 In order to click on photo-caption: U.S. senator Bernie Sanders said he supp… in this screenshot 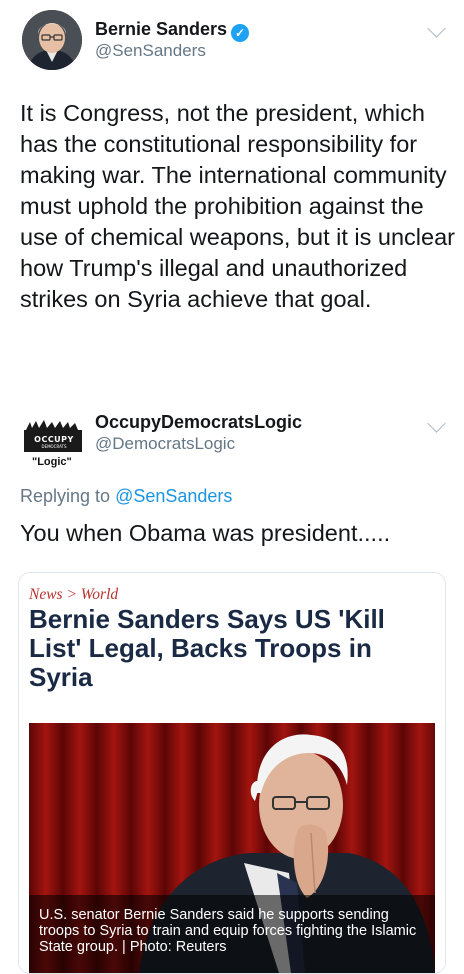, I will do `click(232, 934)`.